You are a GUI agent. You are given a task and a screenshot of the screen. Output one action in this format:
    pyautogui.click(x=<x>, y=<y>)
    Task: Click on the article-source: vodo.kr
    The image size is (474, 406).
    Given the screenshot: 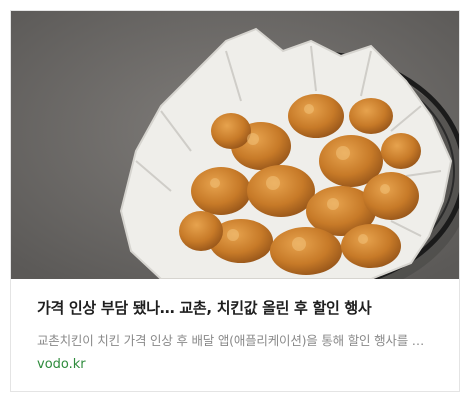 What is the action you would take?
    pyautogui.click(x=61, y=364)
    